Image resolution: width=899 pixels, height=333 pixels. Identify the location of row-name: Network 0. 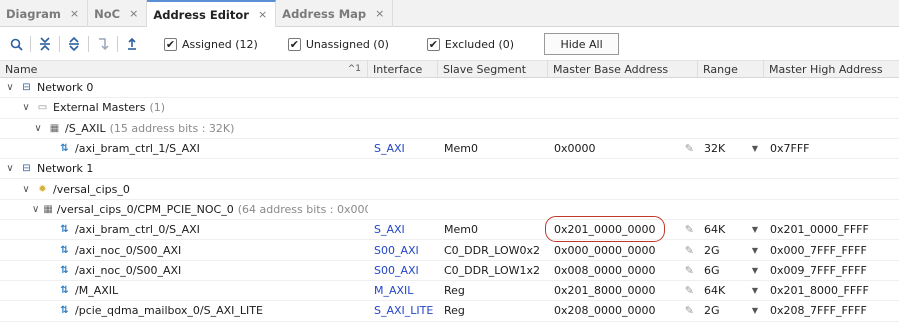
(65, 88).